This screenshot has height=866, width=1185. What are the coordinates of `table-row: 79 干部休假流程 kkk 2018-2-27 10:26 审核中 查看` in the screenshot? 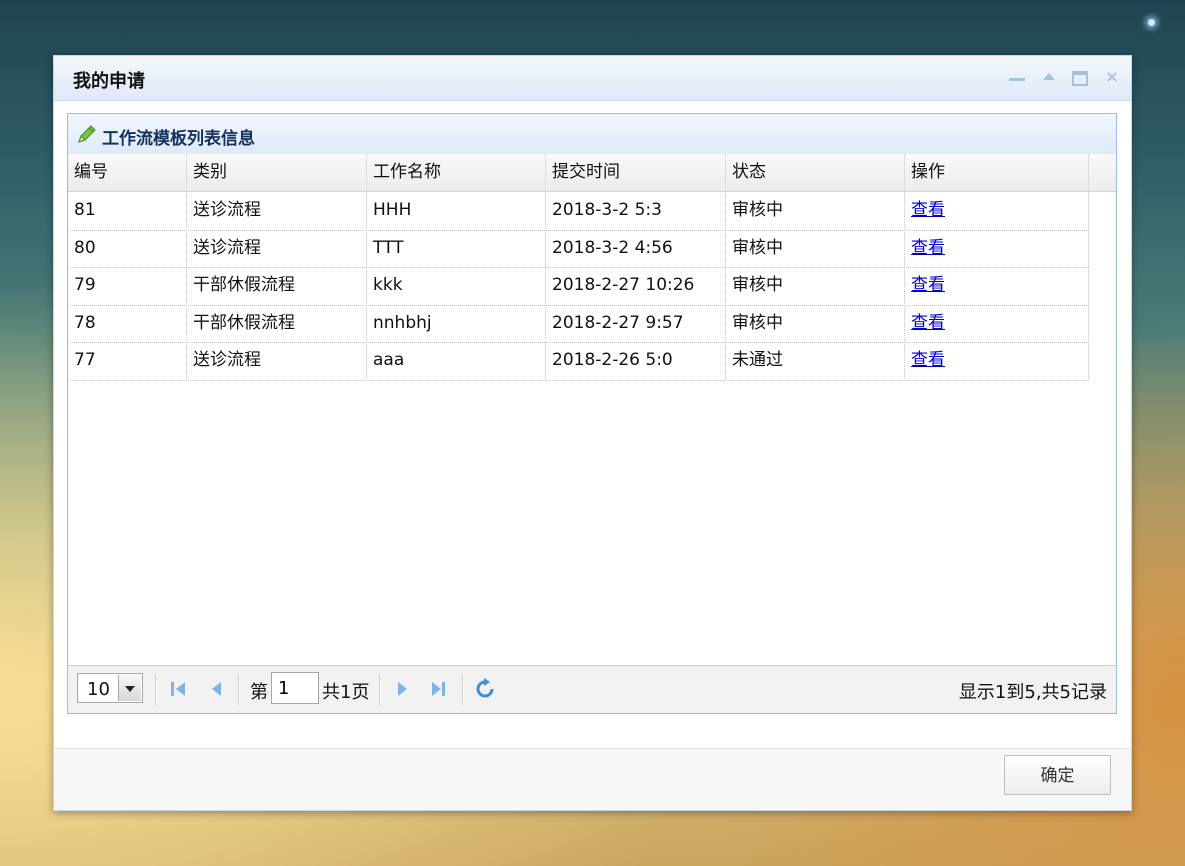 It's located at (578, 286).